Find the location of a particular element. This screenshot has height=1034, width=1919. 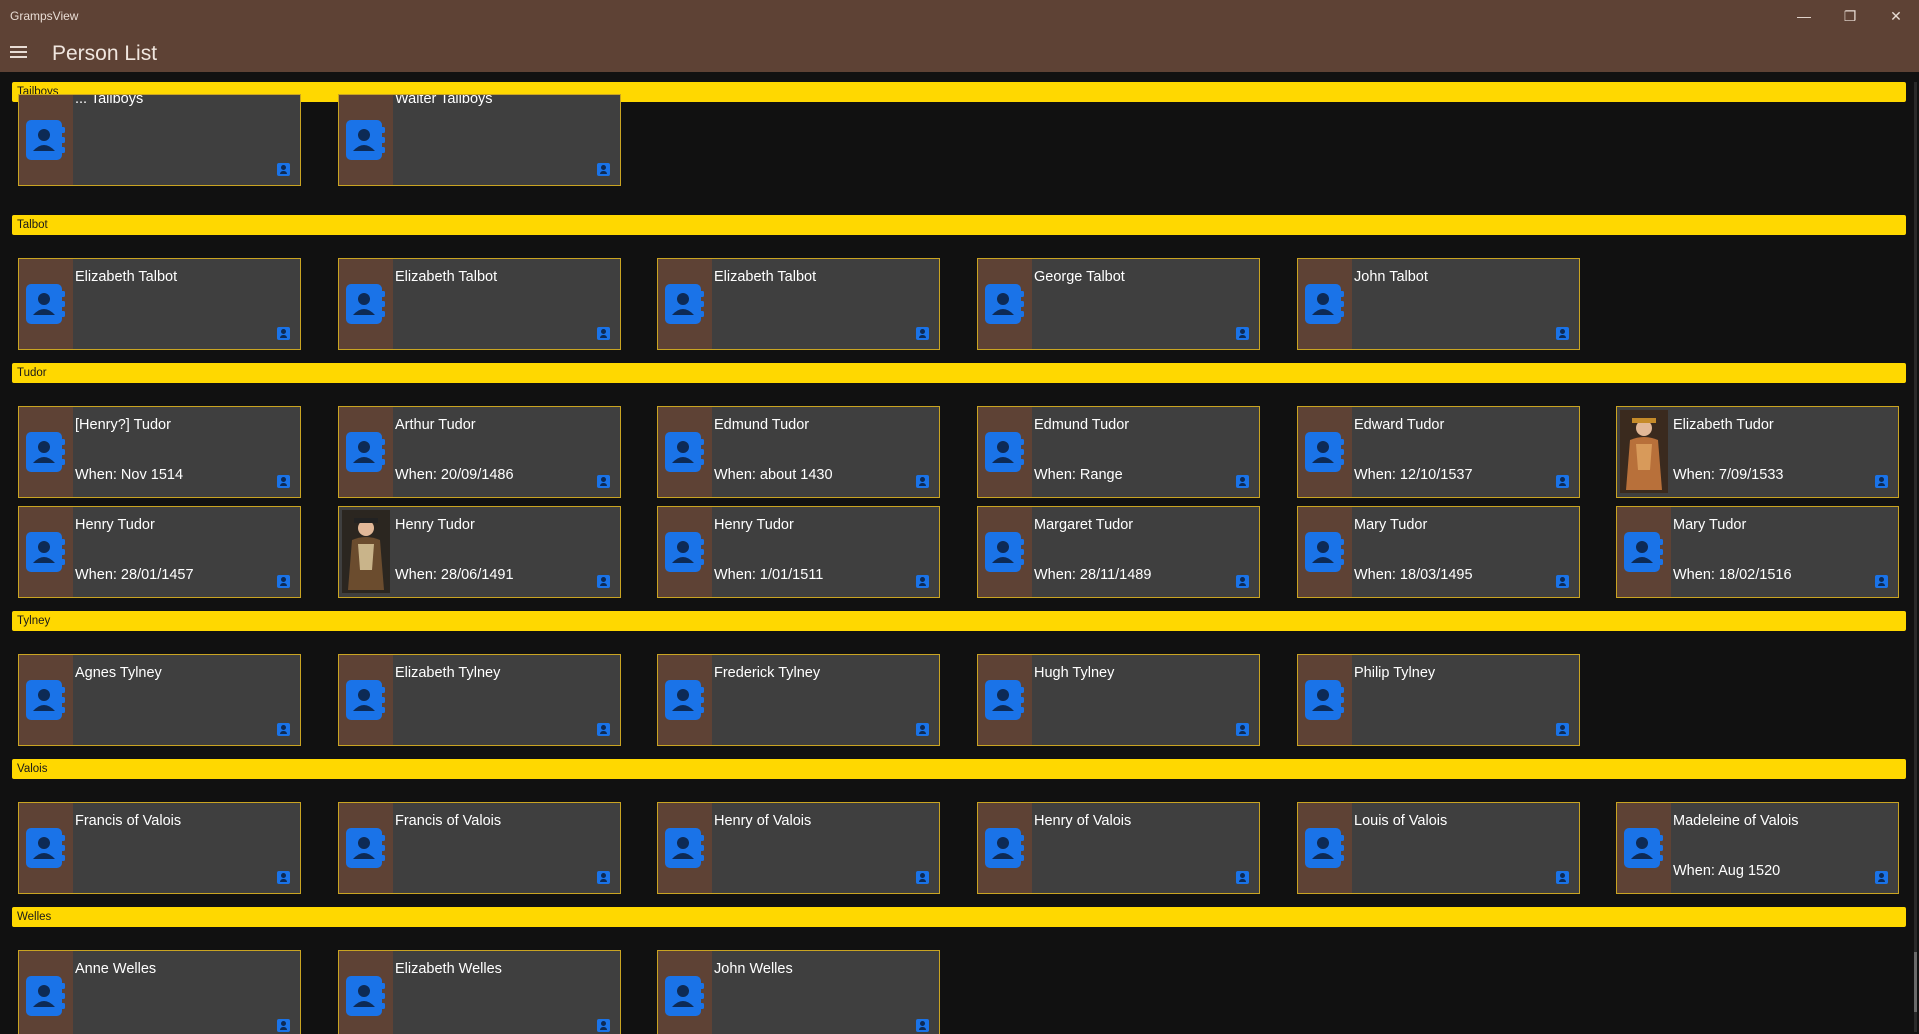

person-card: Elizabeth Tudor When: 7/09/1533 is located at coordinates (1757, 452).